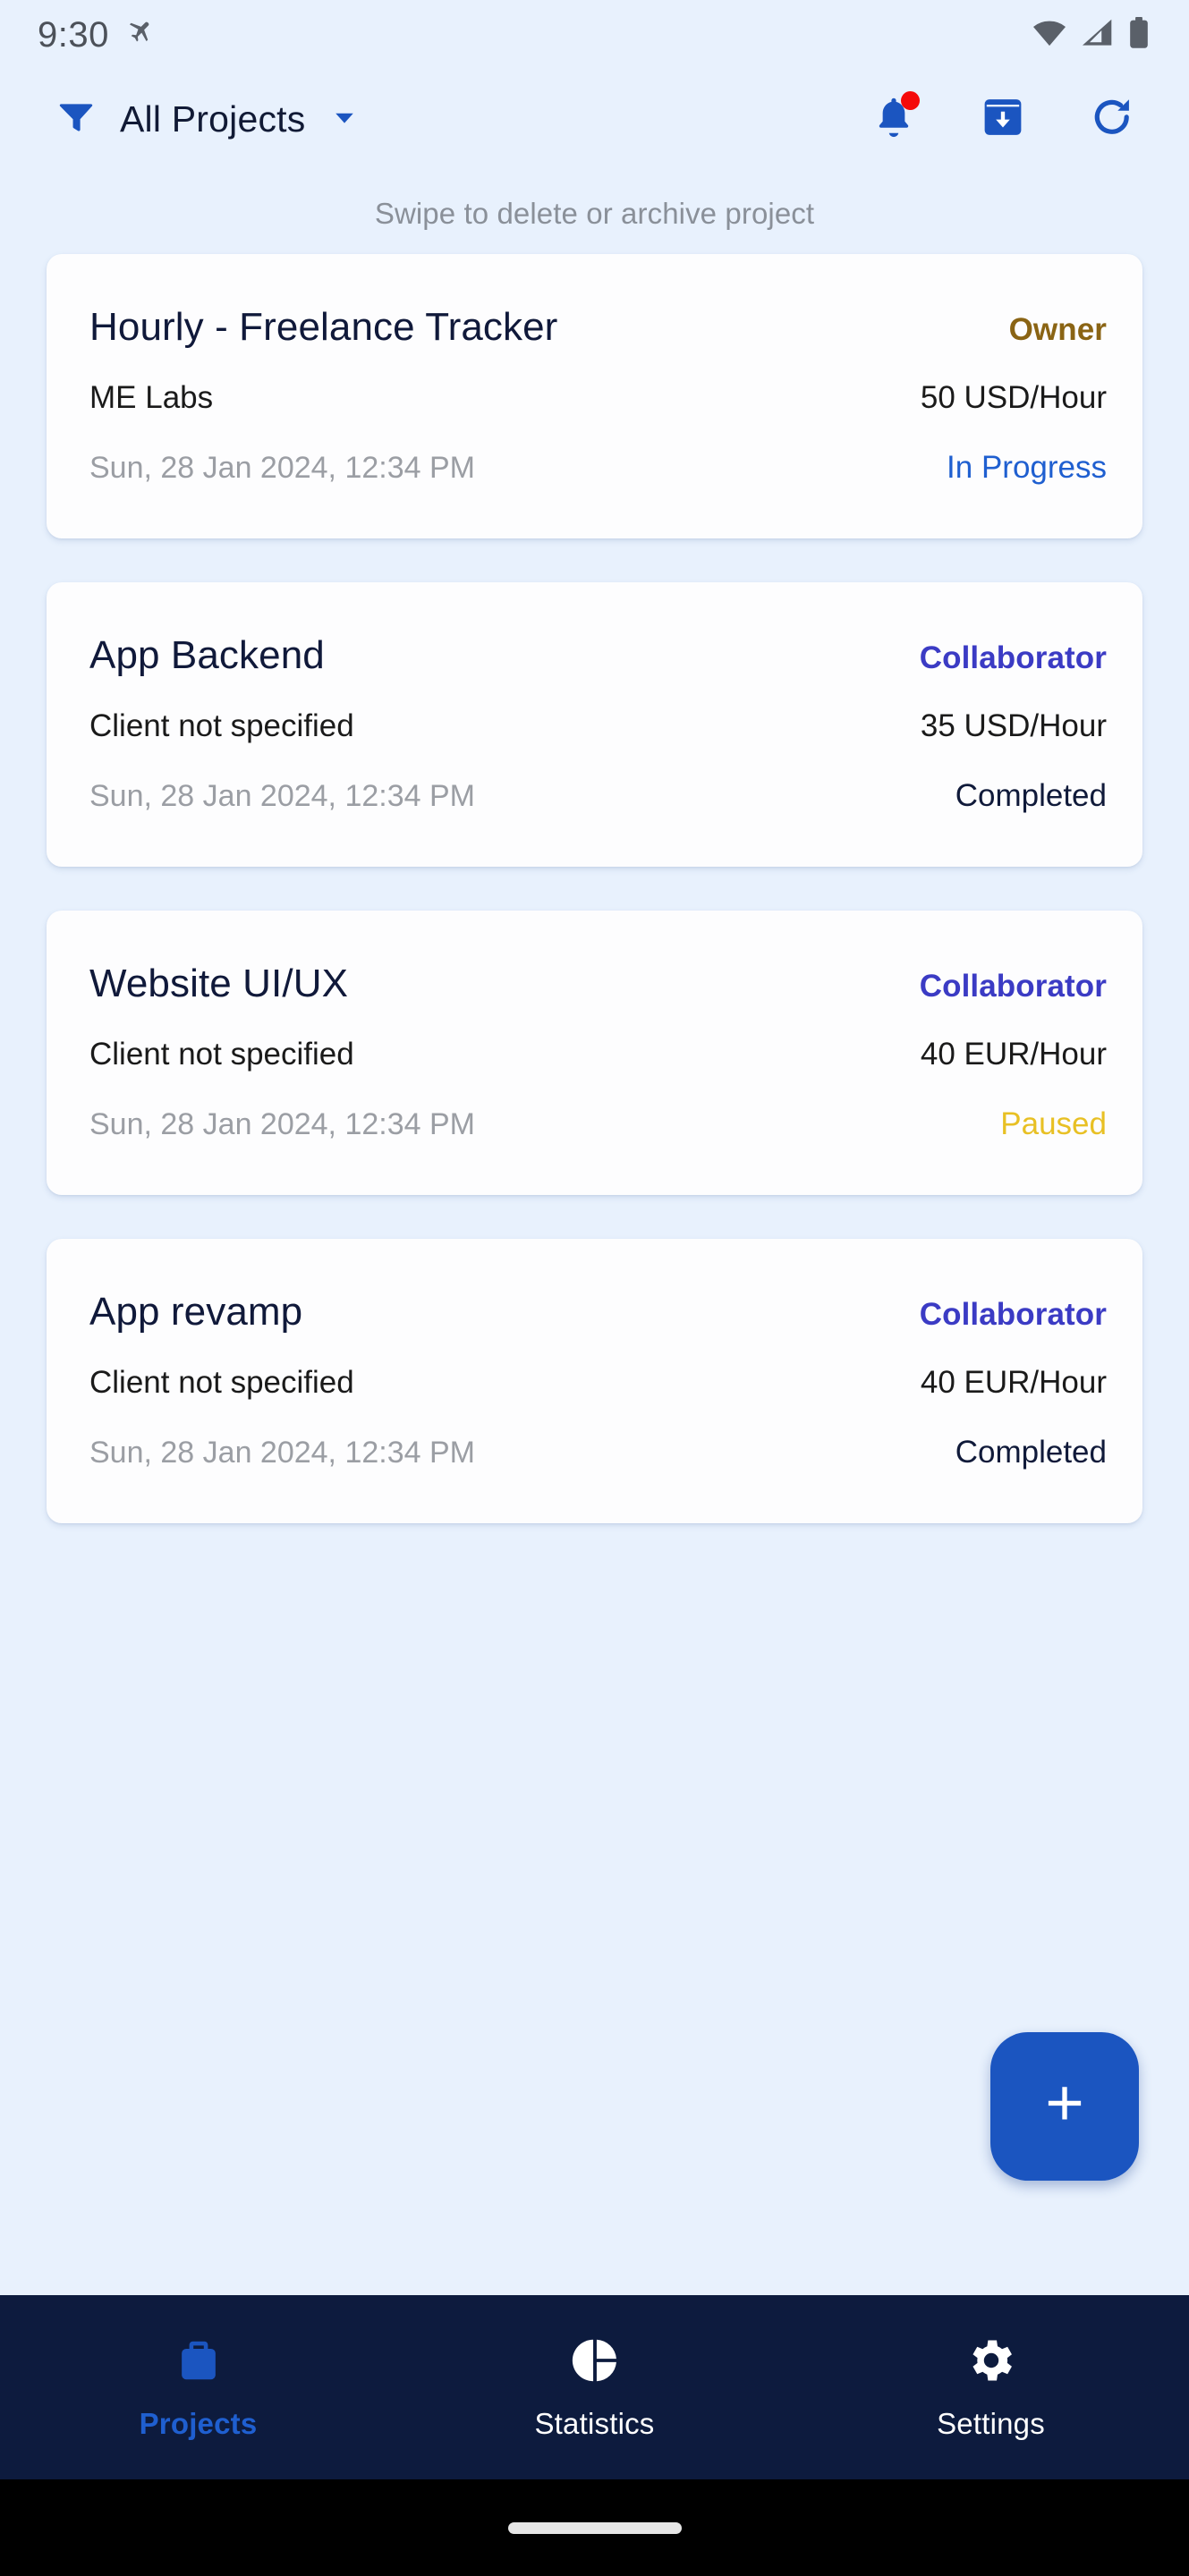 The height and width of the screenshot is (2576, 1189). What do you see at coordinates (991, 2362) in the screenshot?
I see `gear-icon` at bounding box center [991, 2362].